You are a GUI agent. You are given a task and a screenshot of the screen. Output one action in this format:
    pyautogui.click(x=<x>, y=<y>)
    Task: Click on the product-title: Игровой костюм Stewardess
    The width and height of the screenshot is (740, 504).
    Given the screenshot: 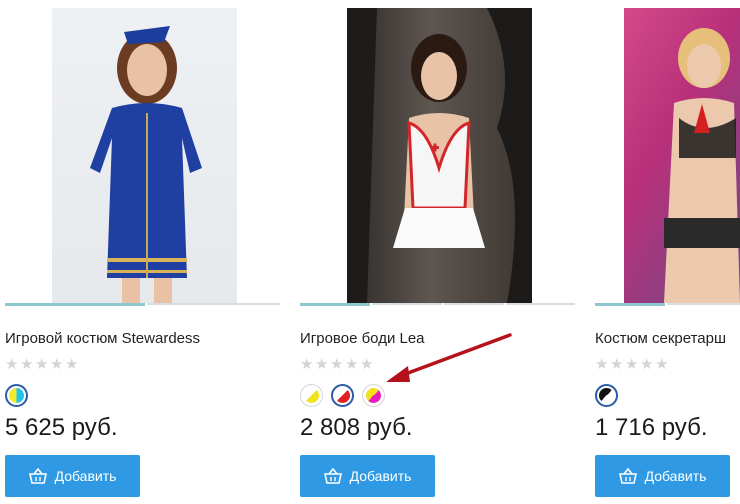 What is the action you would take?
    pyautogui.click(x=102, y=338)
    